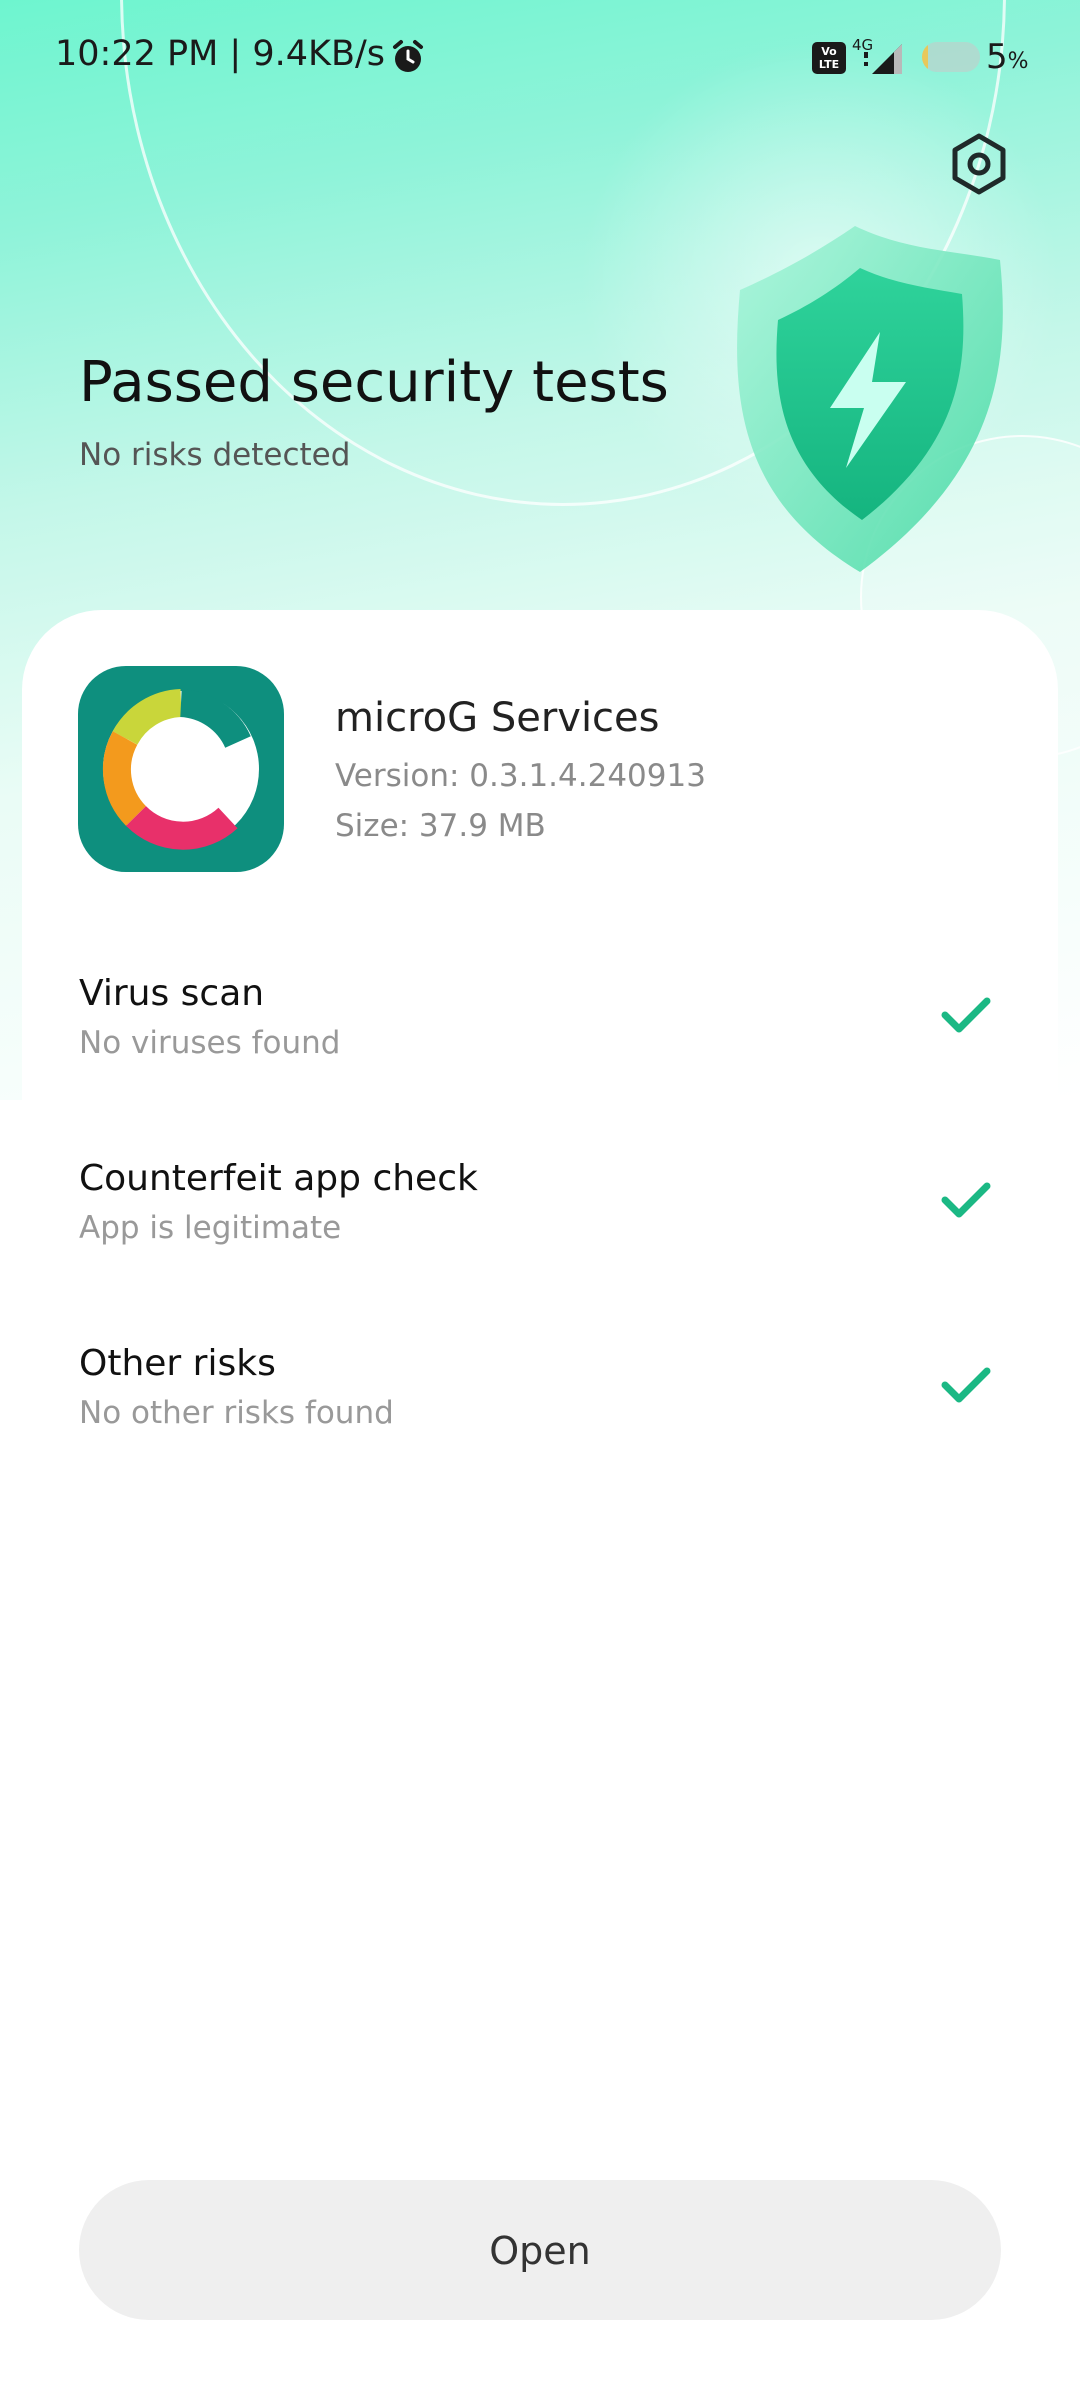 Image resolution: width=1080 pixels, height=2400 pixels. Describe the element at coordinates (520, 776) in the screenshot. I see `app-version: Version: 0.3.1.4.240913` at that location.